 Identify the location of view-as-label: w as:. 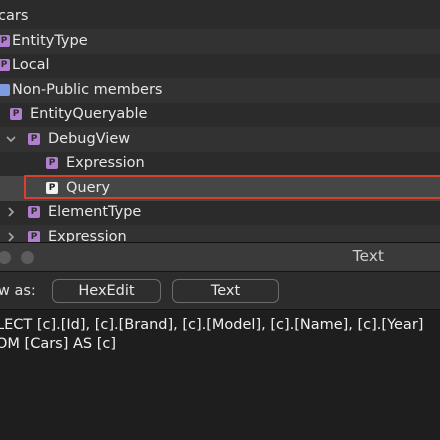
(18, 291).